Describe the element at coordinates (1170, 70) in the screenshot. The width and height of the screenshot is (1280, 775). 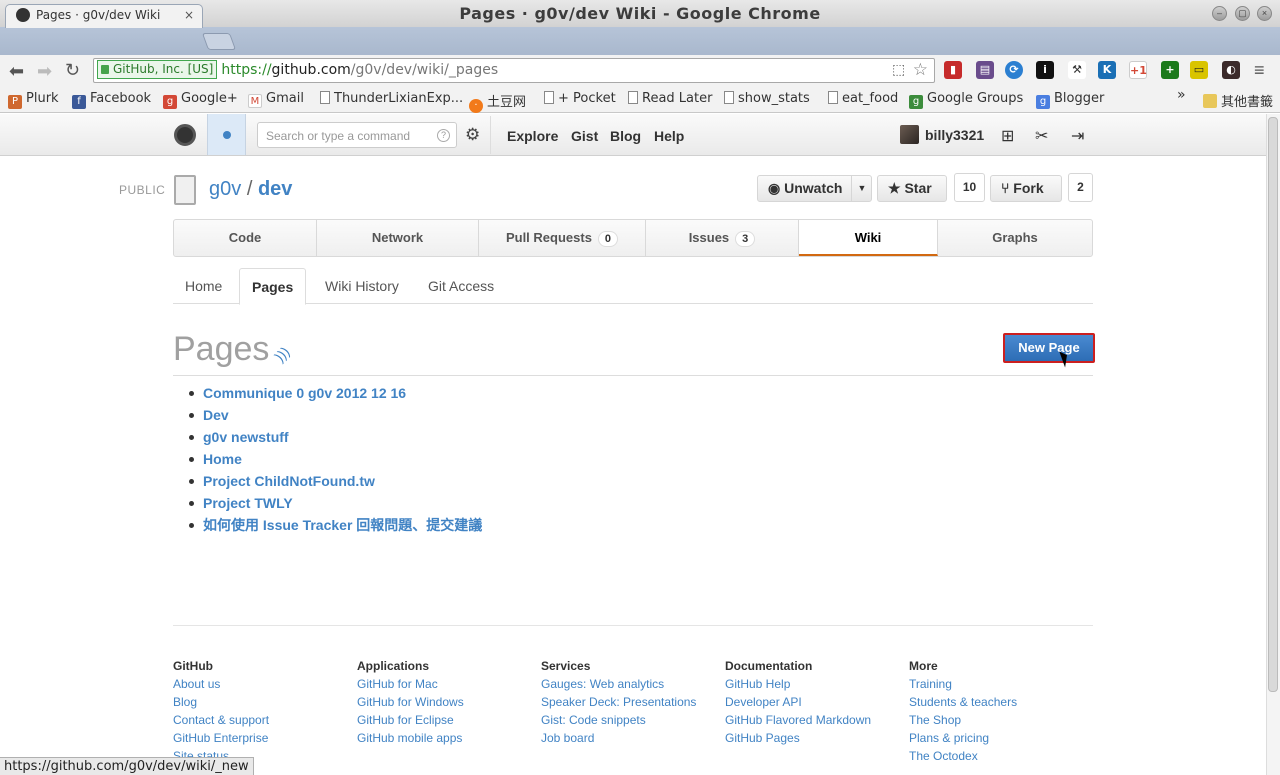
I see `extension-plus-icon: +` at that location.